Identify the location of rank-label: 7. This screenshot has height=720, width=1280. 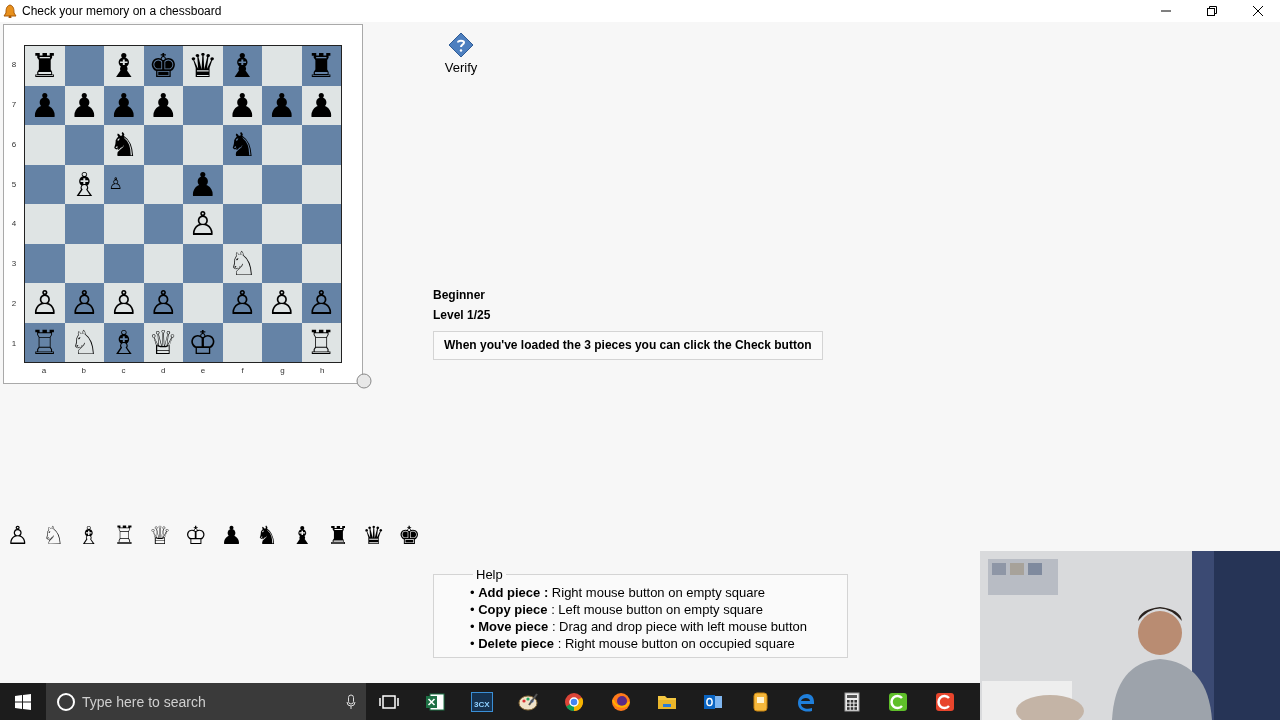
(14, 105).